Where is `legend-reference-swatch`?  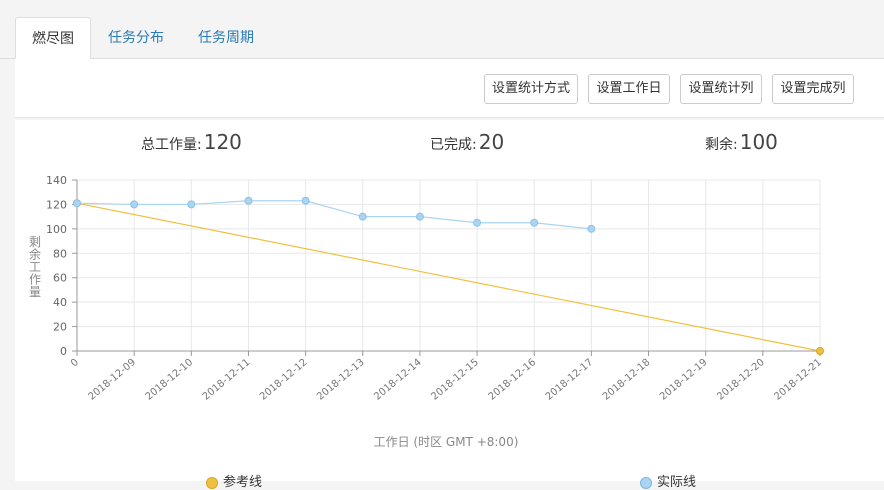 legend-reference-swatch is located at coordinates (212, 482).